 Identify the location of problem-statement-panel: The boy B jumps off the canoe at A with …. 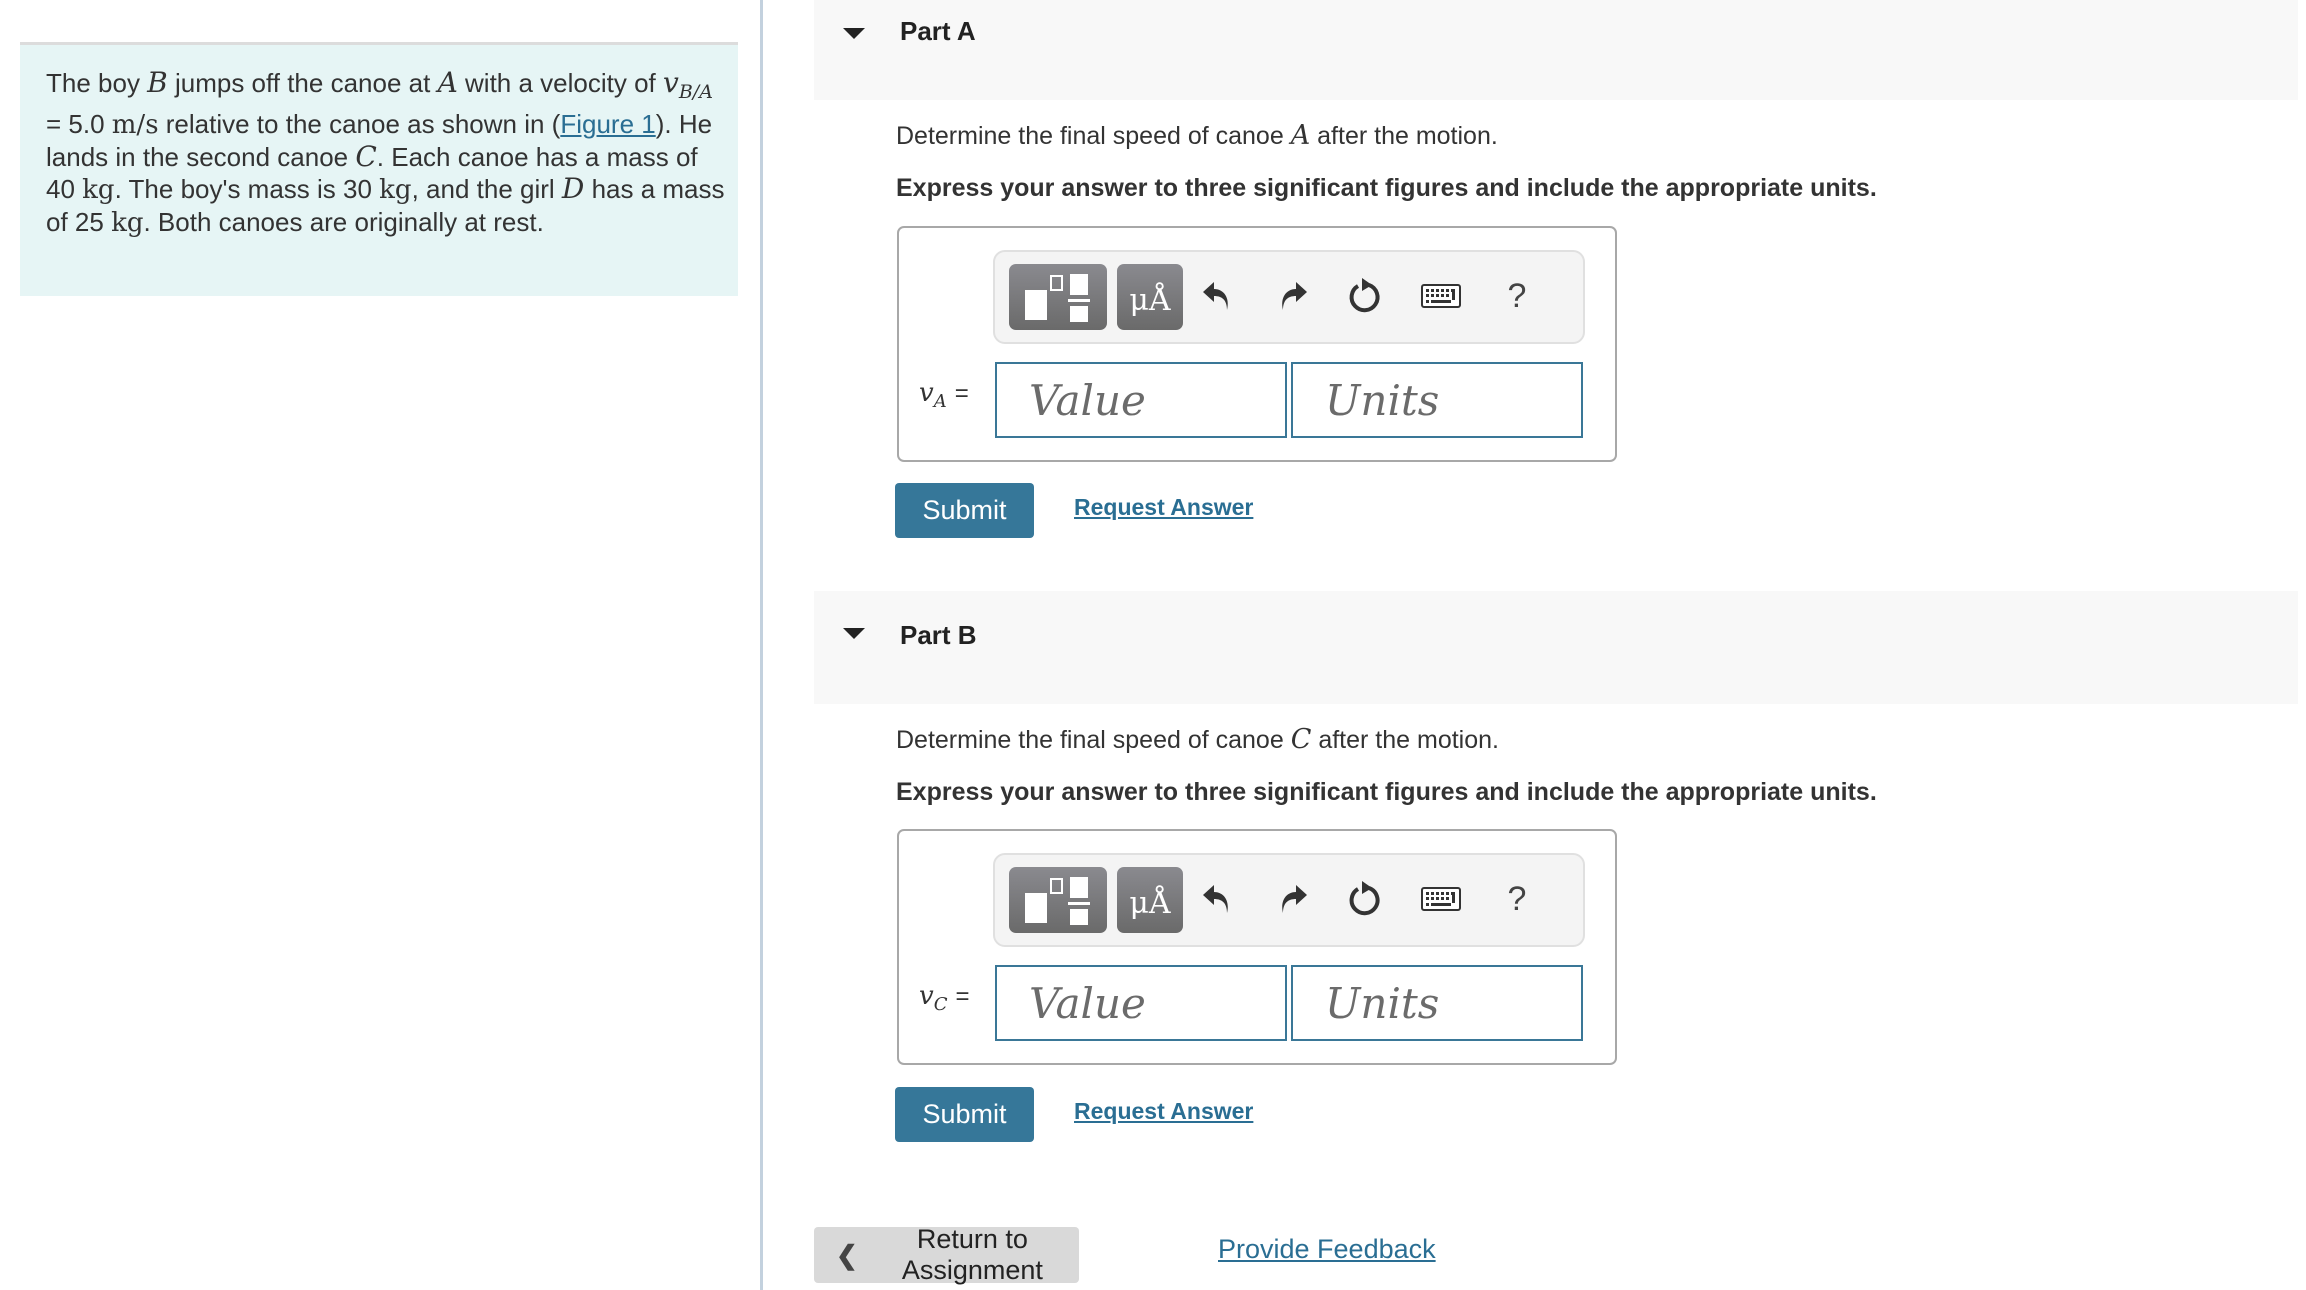
(379, 169).